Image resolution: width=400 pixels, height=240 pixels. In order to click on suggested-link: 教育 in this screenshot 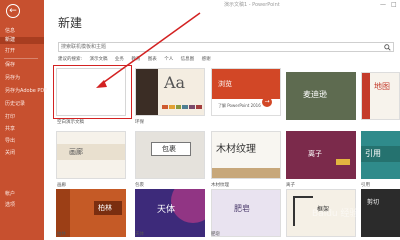, I will do `click(135, 59)`.